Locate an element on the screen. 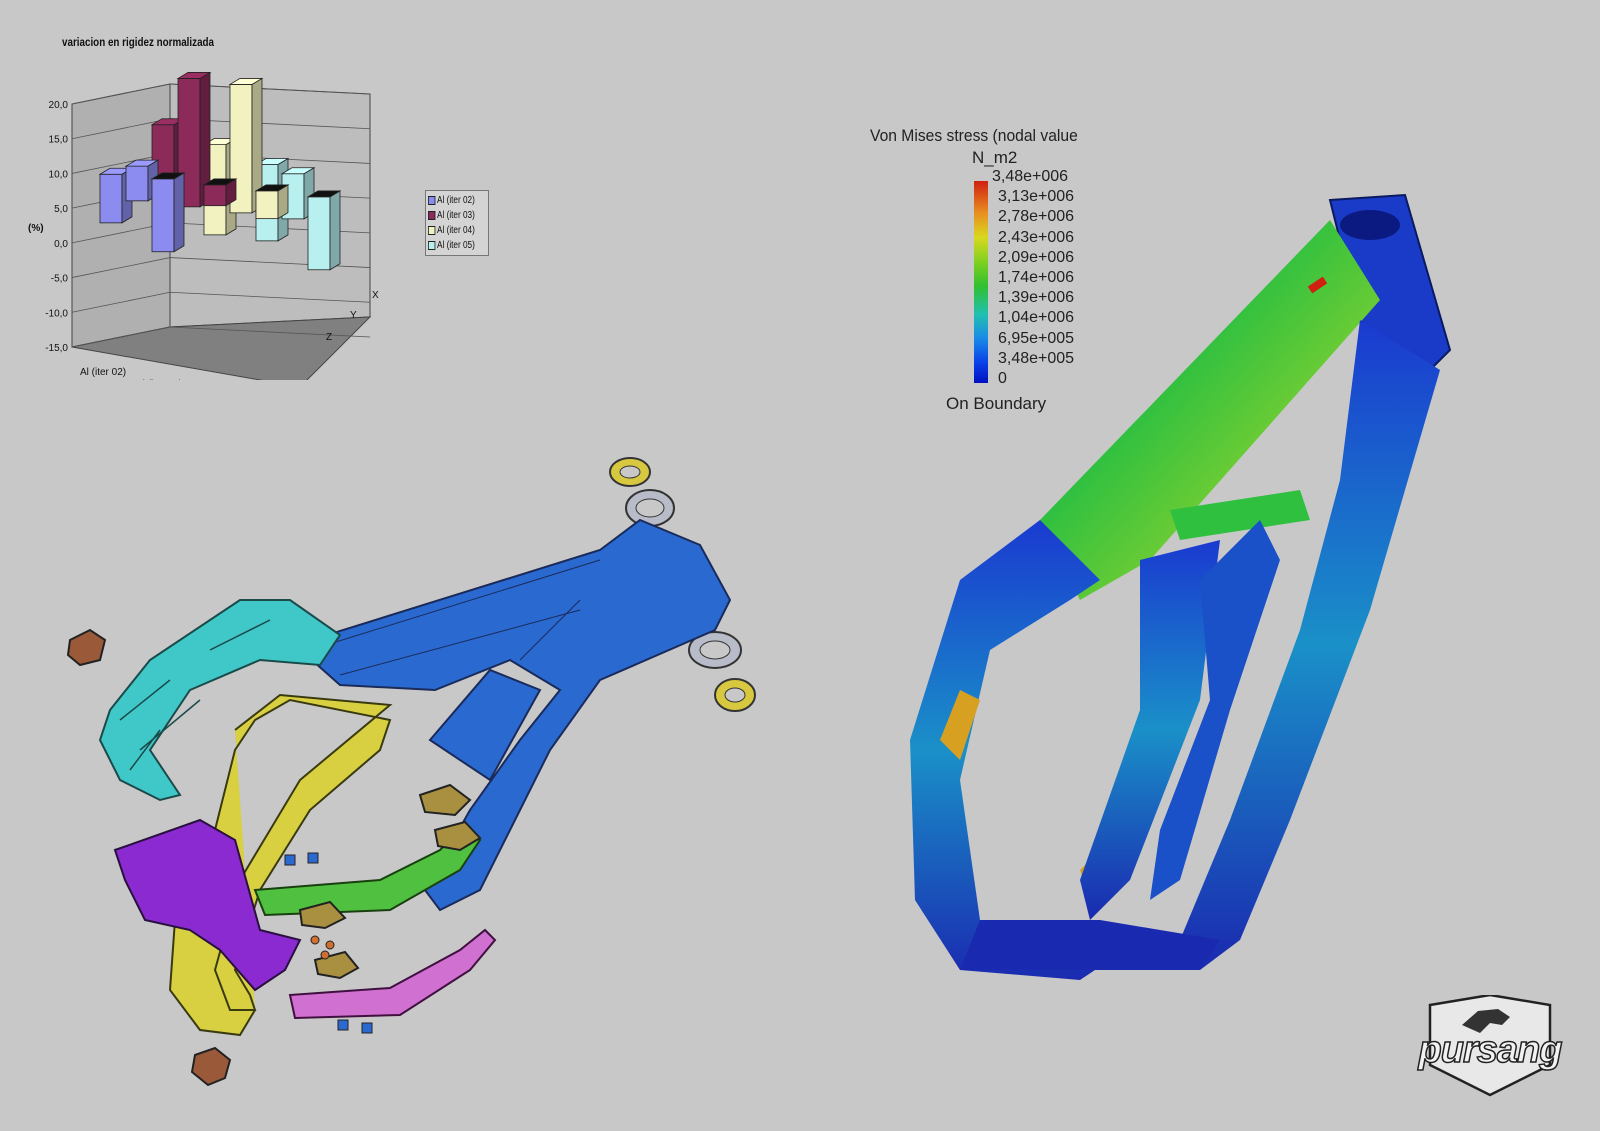 The width and height of the screenshot is (1600, 1131). legend-label: Al (iter 02) is located at coordinates (456, 200).